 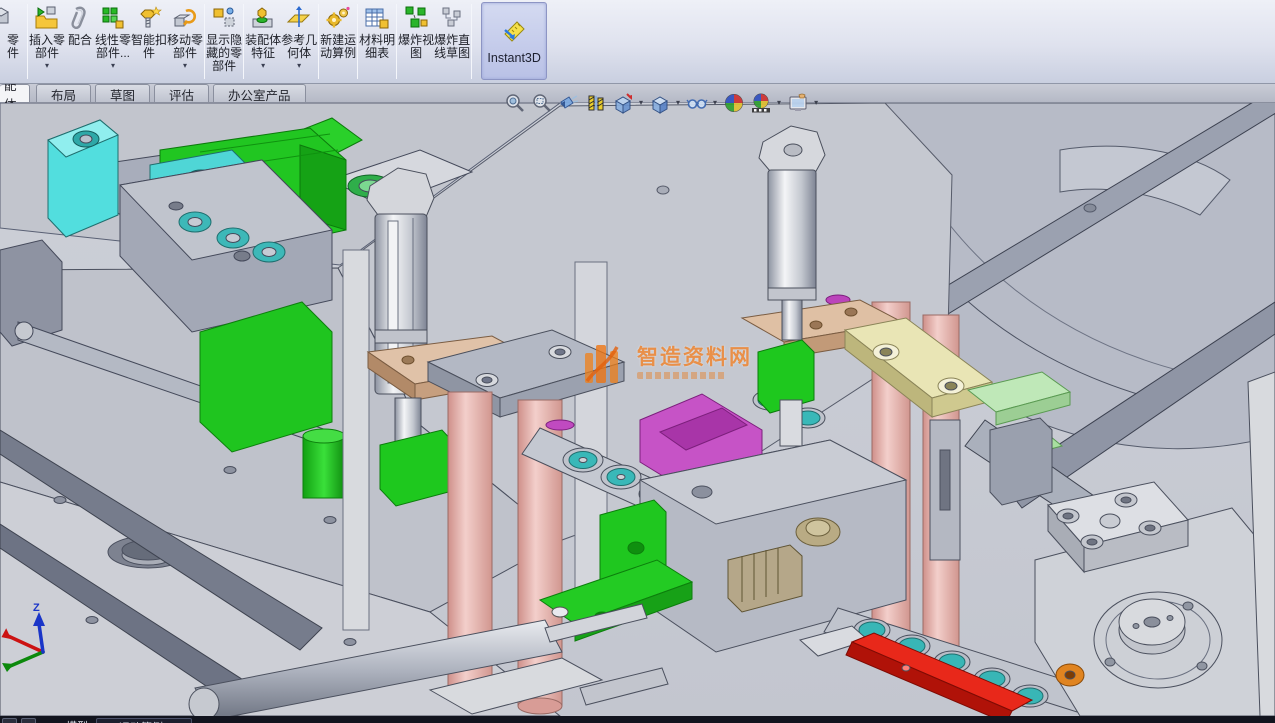 What do you see at coordinates (452, 53) in the screenshot?
I see `label-line: 线草图` at bounding box center [452, 53].